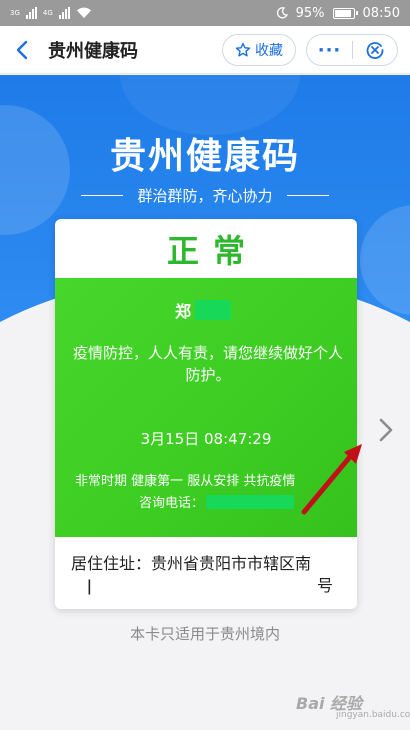 This screenshot has height=730, width=410. What do you see at coordinates (204, 156) in the screenshot?
I see `hero-title: 贵州健康码` at bounding box center [204, 156].